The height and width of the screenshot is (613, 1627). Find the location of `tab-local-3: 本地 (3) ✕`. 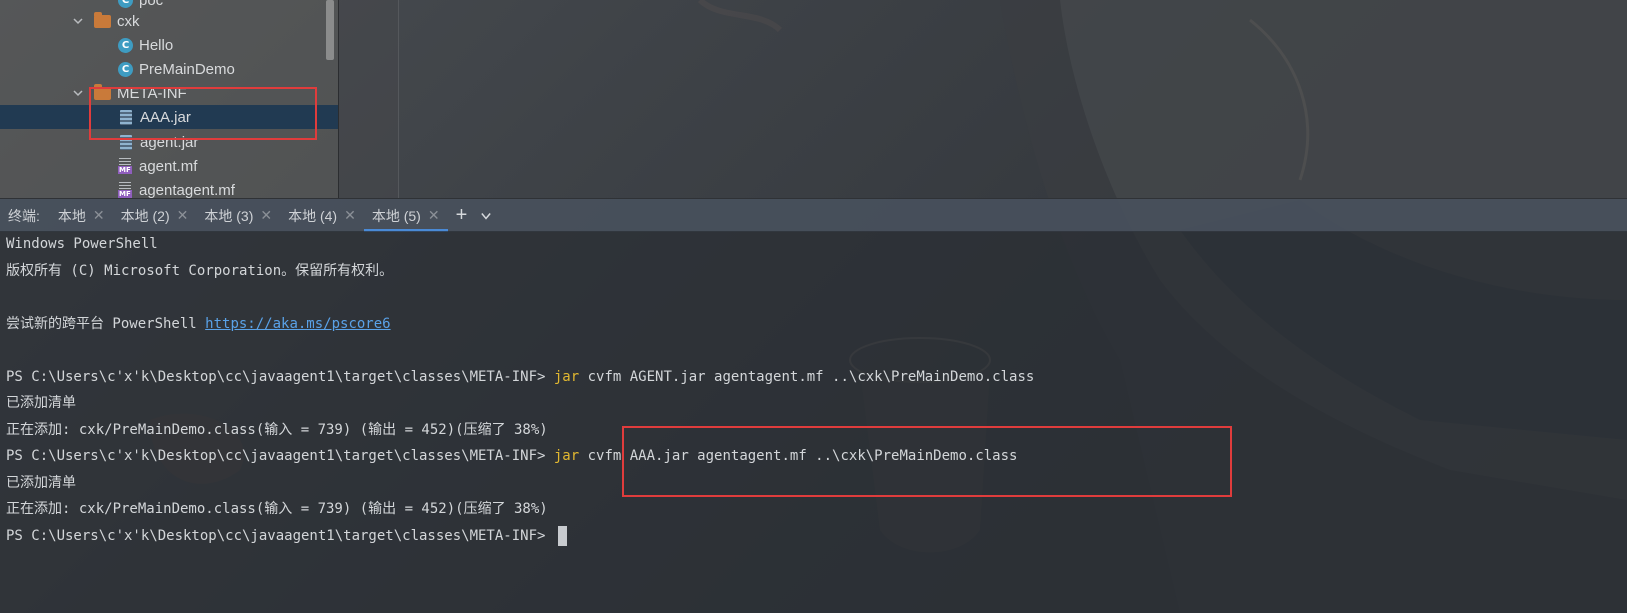

tab-local-3: 本地 (3) ✕ is located at coordinates (238, 215).